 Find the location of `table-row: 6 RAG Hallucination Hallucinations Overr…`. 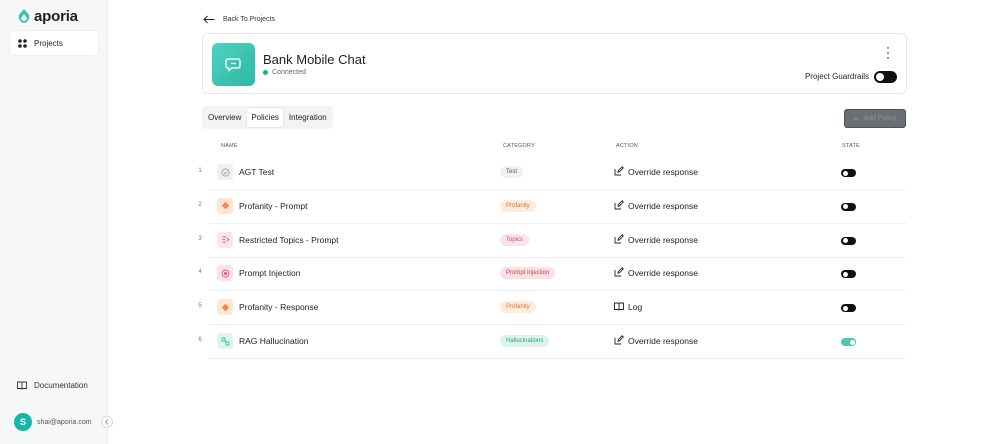

table-row: 6 RAG Hallucination Hallucinations Overr… is located at coordinates (552, 342).